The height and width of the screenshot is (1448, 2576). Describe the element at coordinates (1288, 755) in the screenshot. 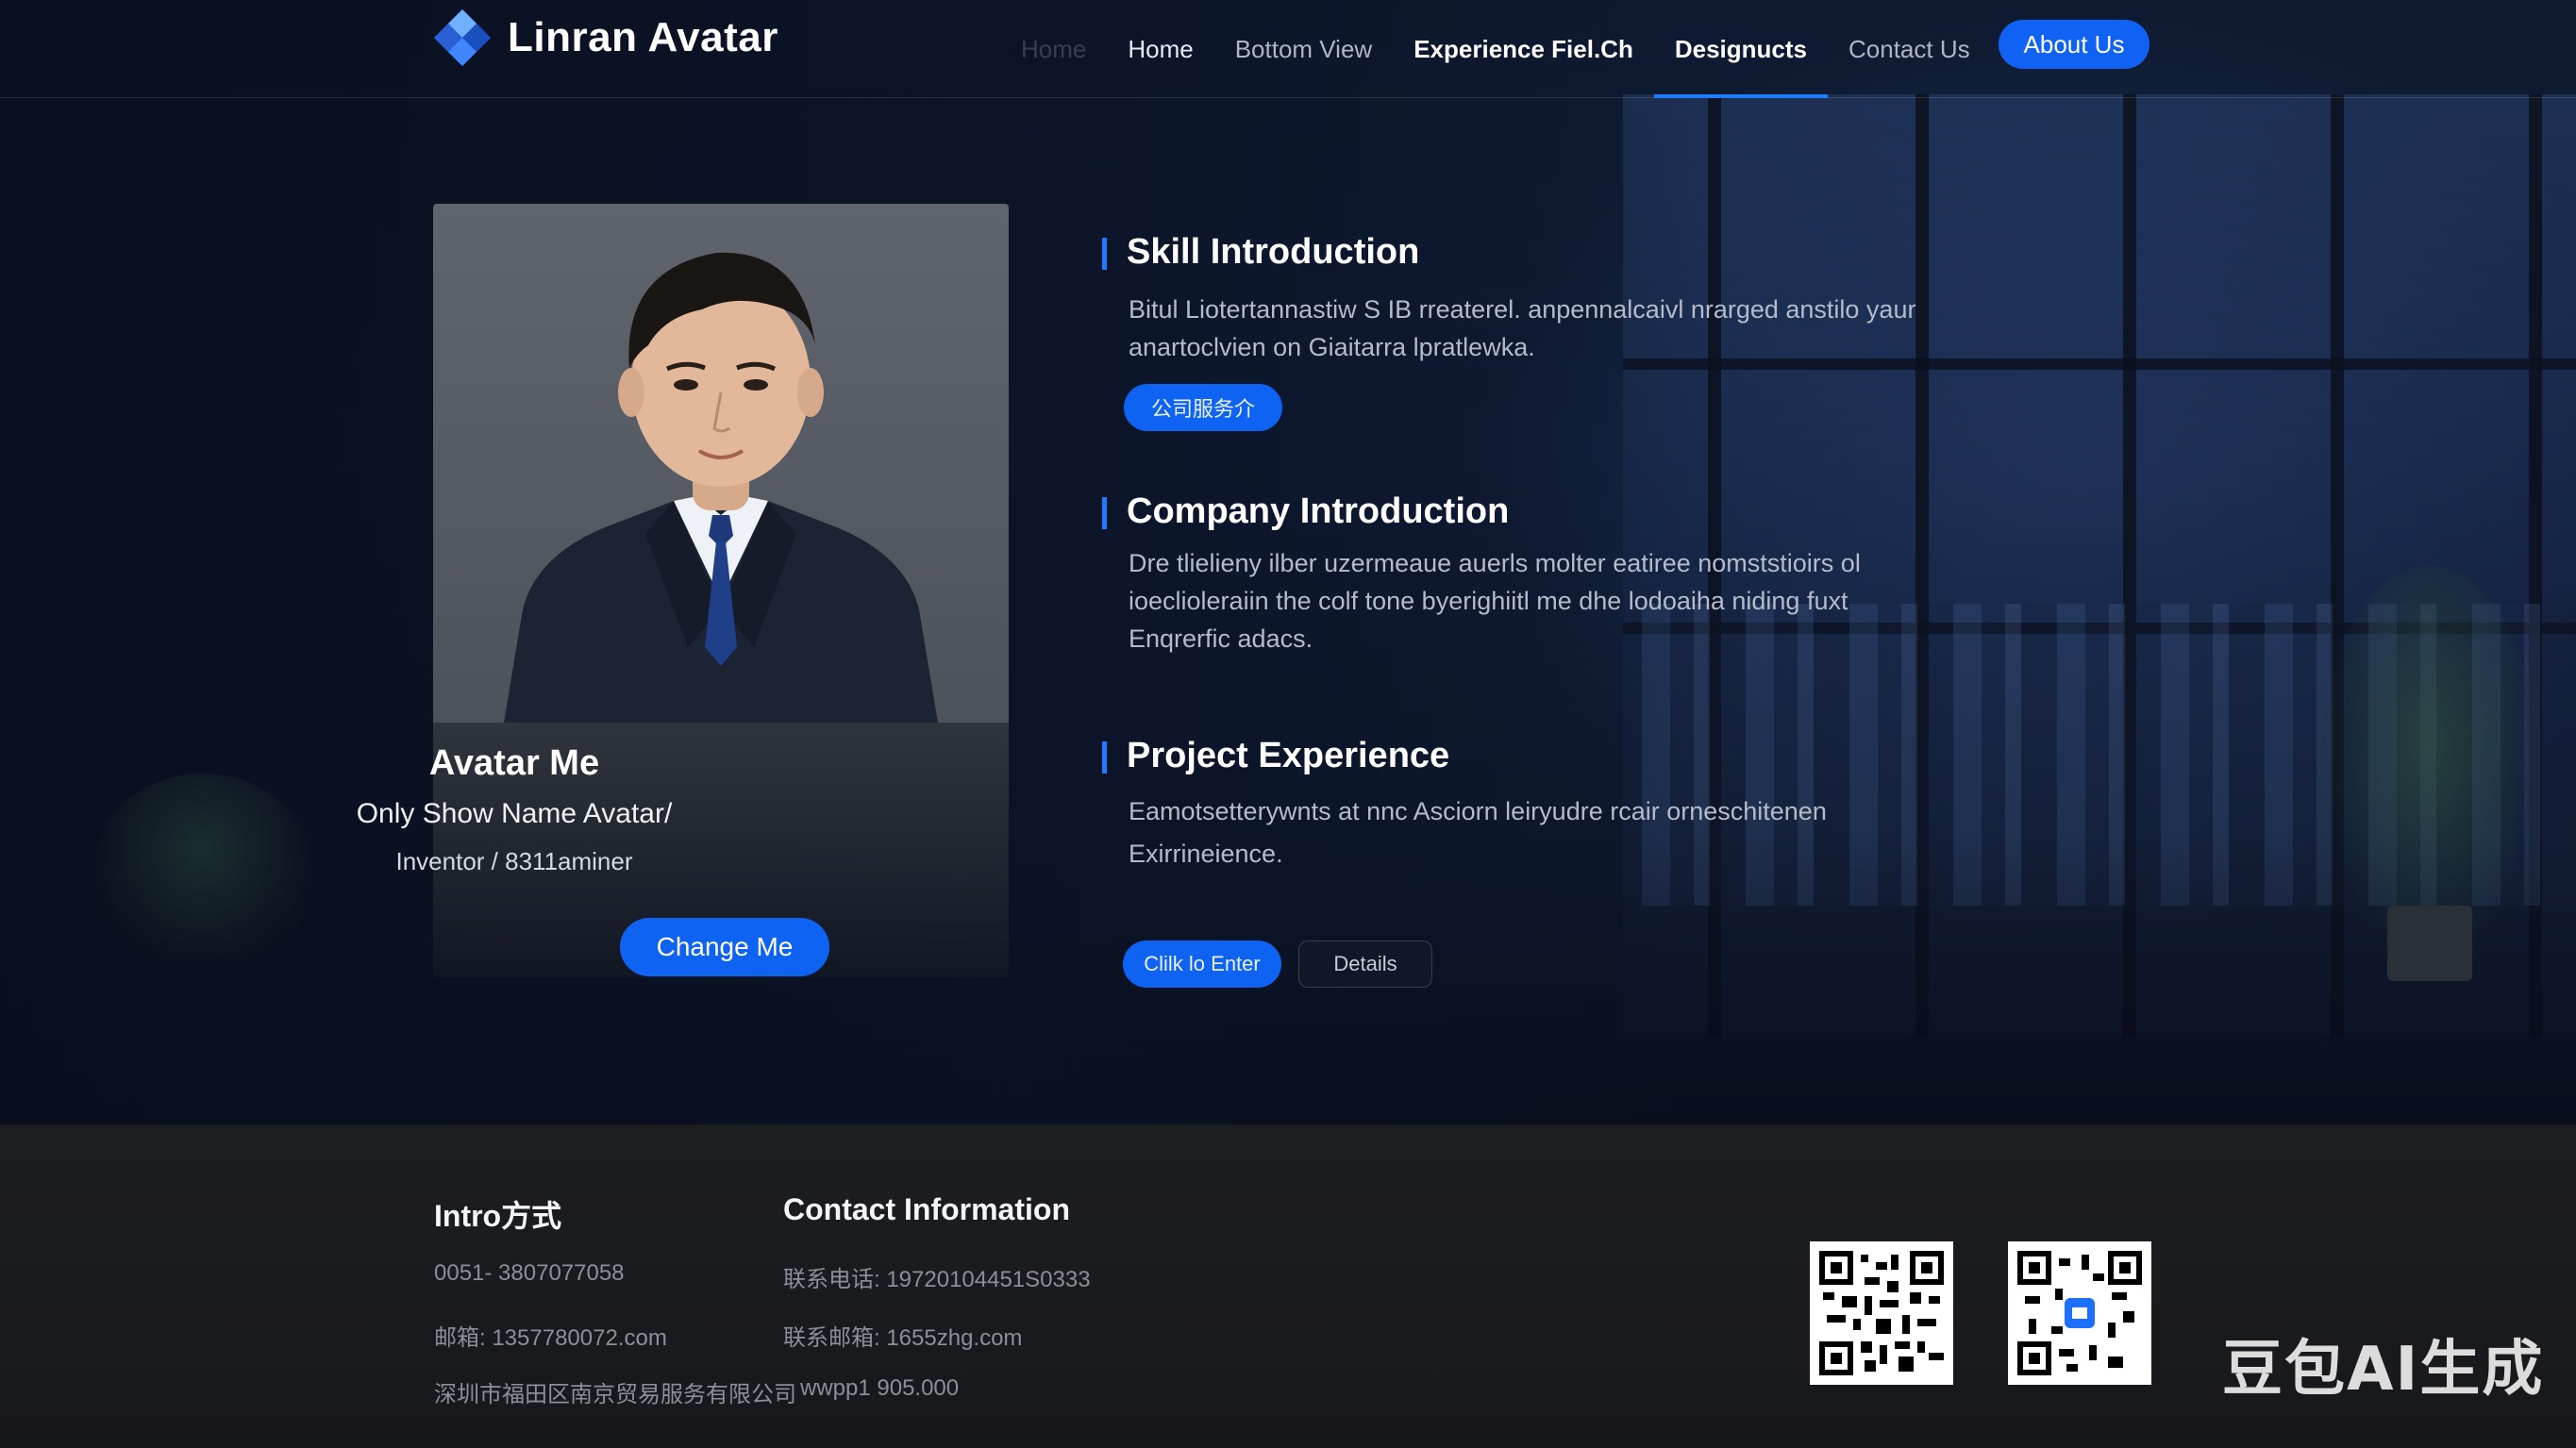

I see `project-title: Project Experience` at that location.